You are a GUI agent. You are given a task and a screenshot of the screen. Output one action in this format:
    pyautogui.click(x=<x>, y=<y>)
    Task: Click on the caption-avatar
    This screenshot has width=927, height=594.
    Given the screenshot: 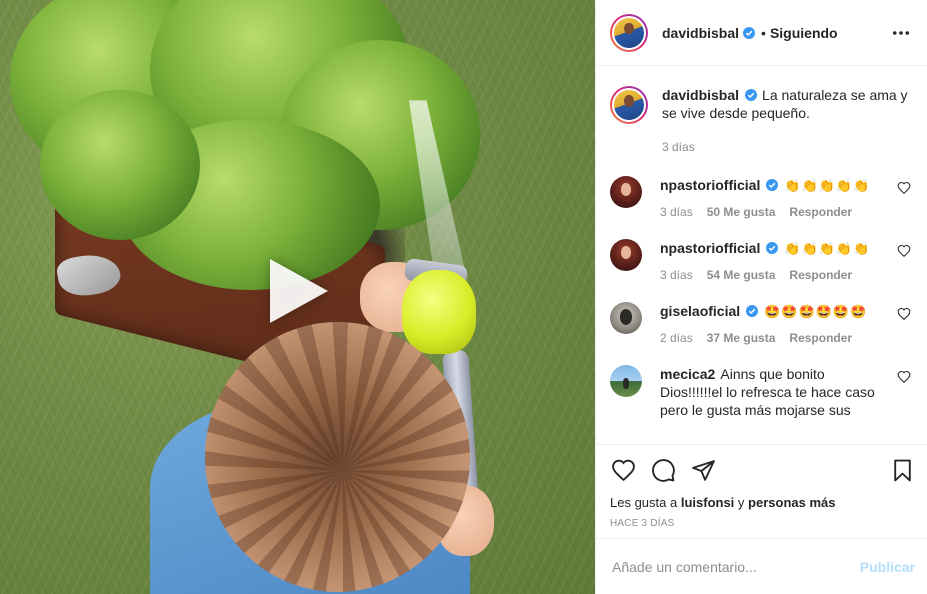 What is the action you would take?
    pyautogui.click(x=629, y=105)
    